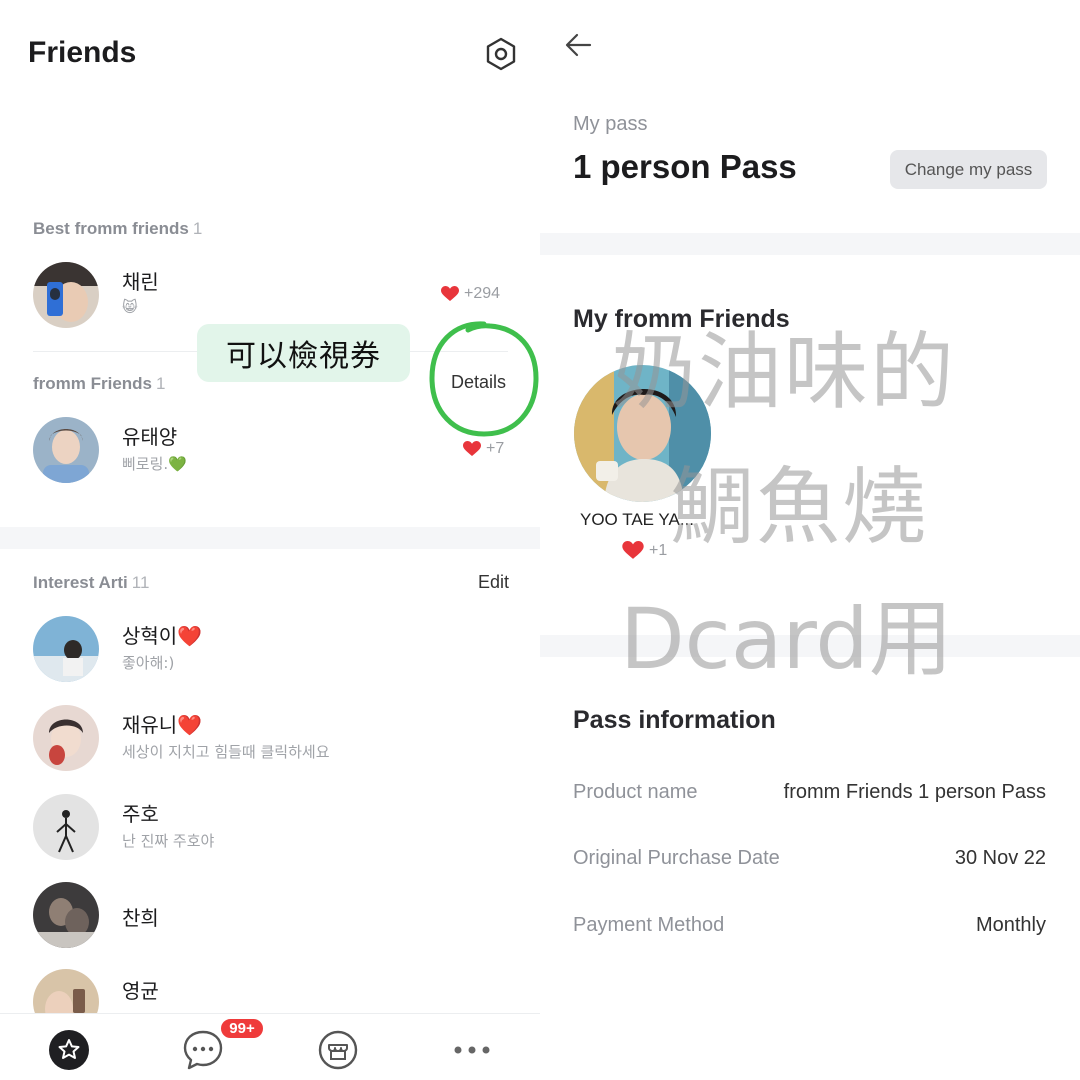 The width and height of the screenshot is (1080, 1080). I want to click on interest-item: 재유니❤️ 세상이 지치고 힘들때 클릭하세요, so click(278, 740).